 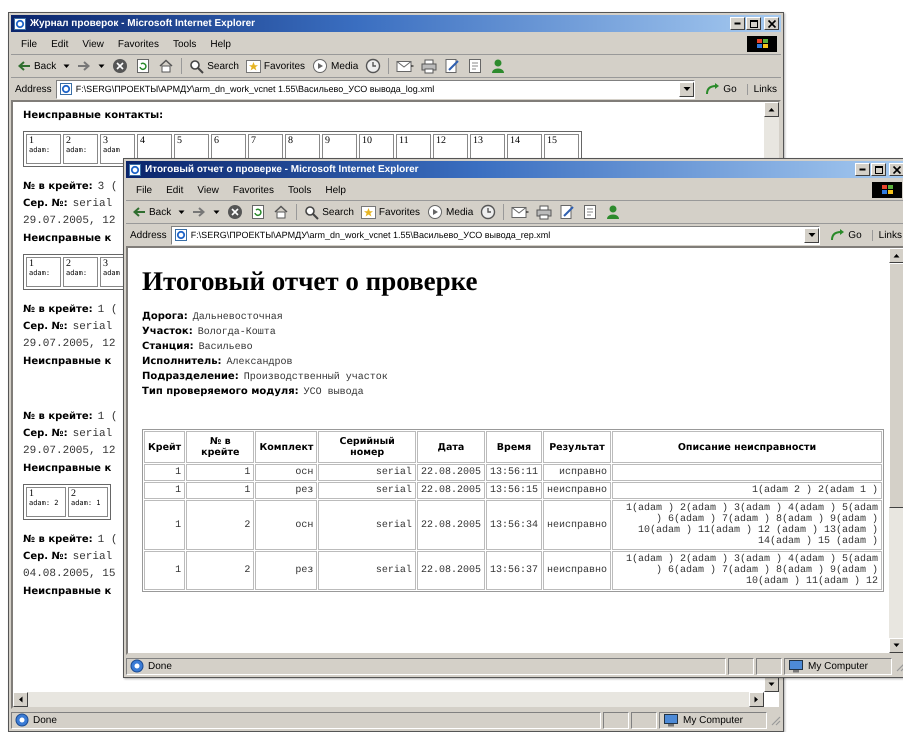 I want to click on field-value: УСО вывода, so click(x=334, y=392).